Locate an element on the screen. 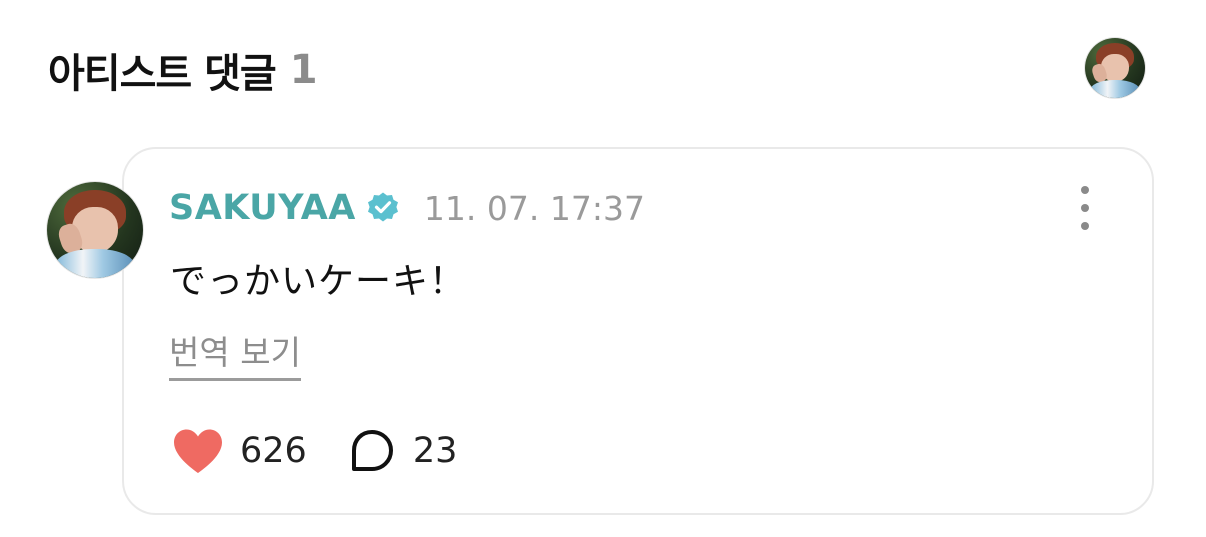 The image size is (1206, 537). comment-actions: 626 23 is located at coordinates (313, 451).